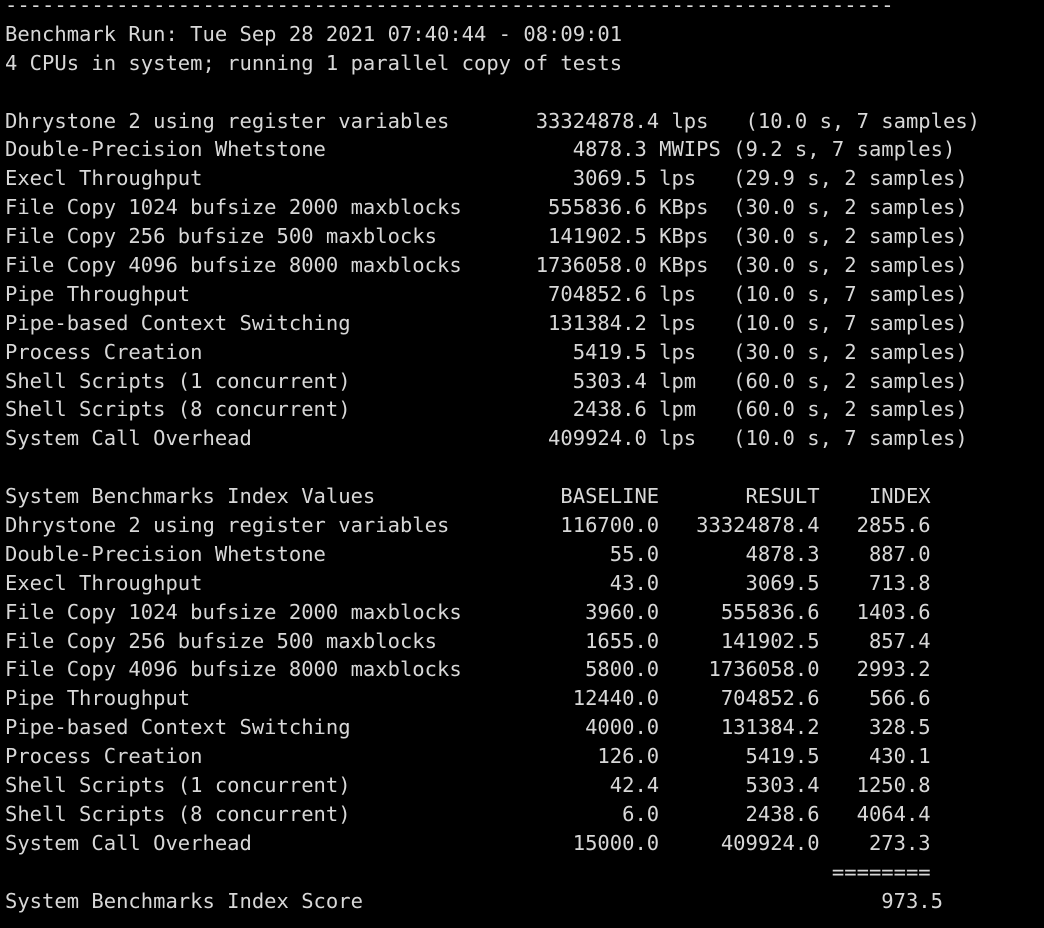  I want to click on terminal-line: Process Creation 126.0 5419.5 430.1, so click(468, 756).